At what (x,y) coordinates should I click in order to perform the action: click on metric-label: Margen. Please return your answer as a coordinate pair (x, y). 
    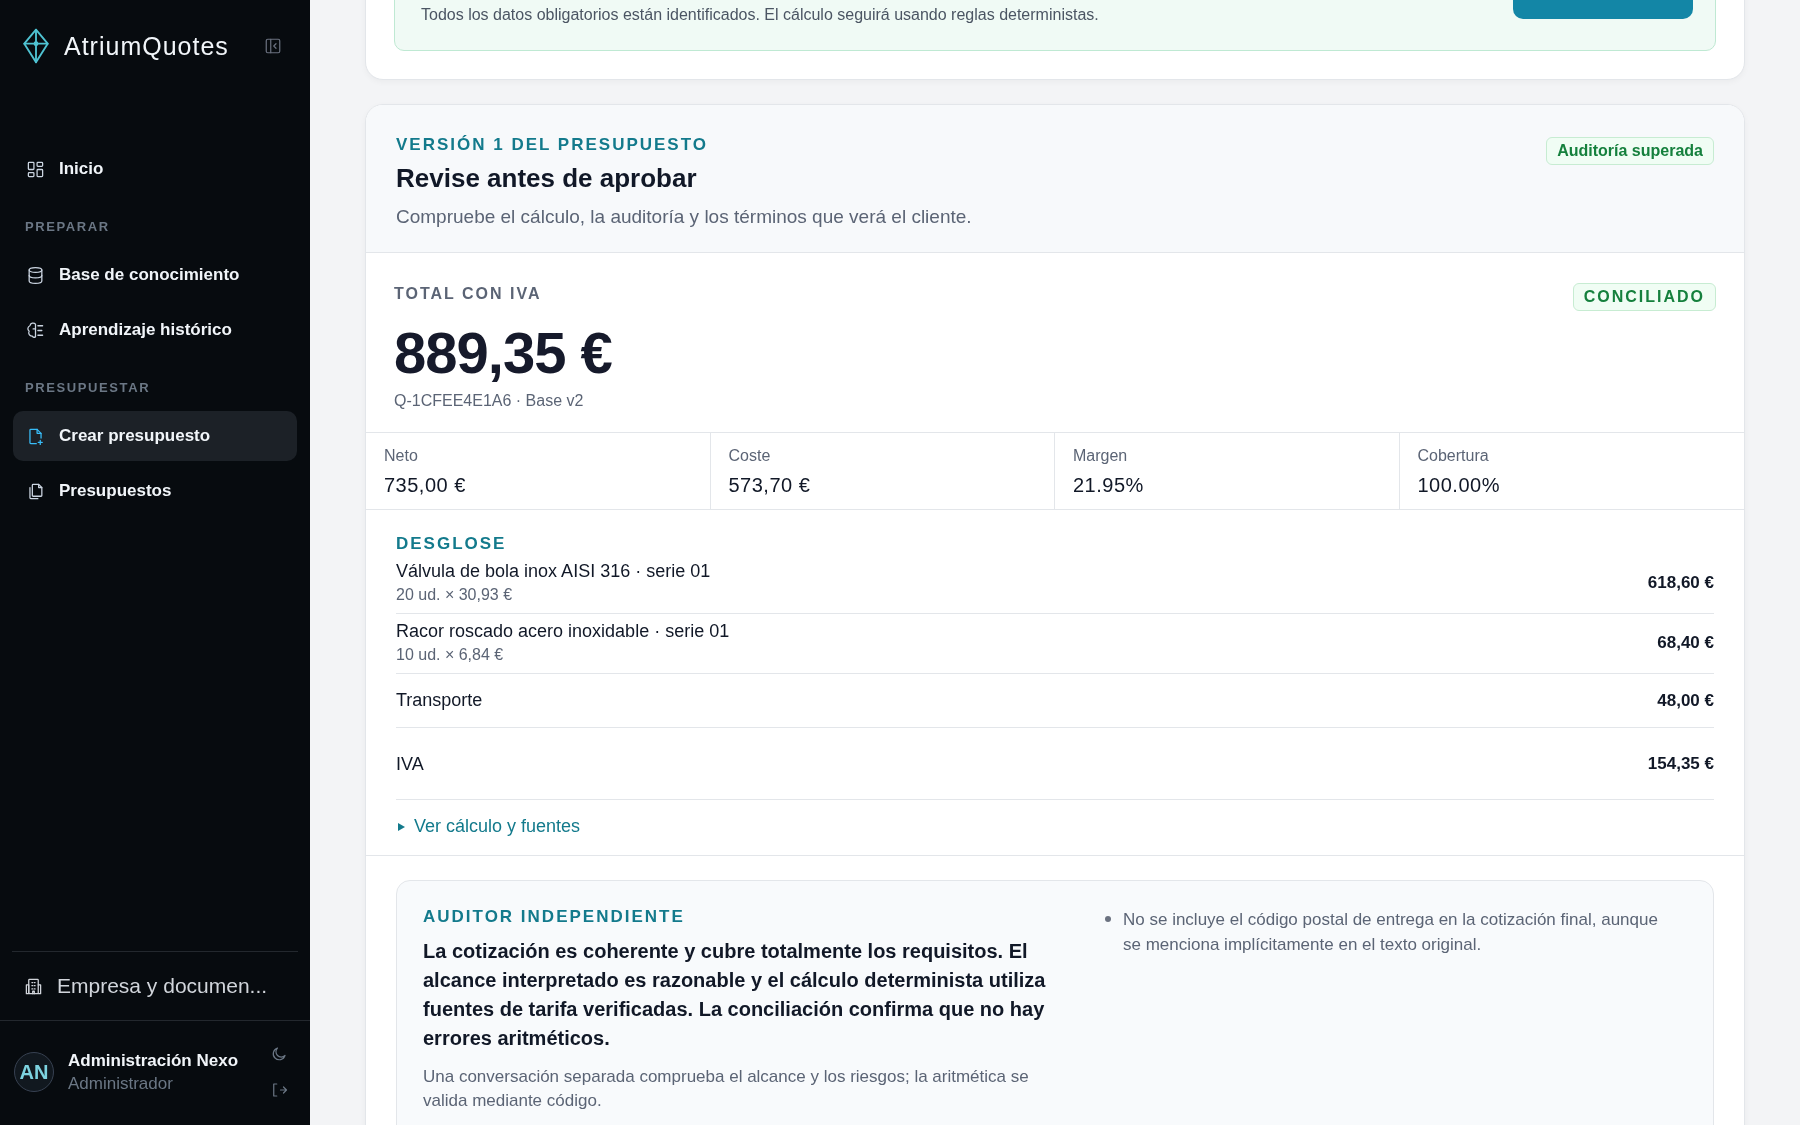
    Looking at the image, I should click on (1101, 456).